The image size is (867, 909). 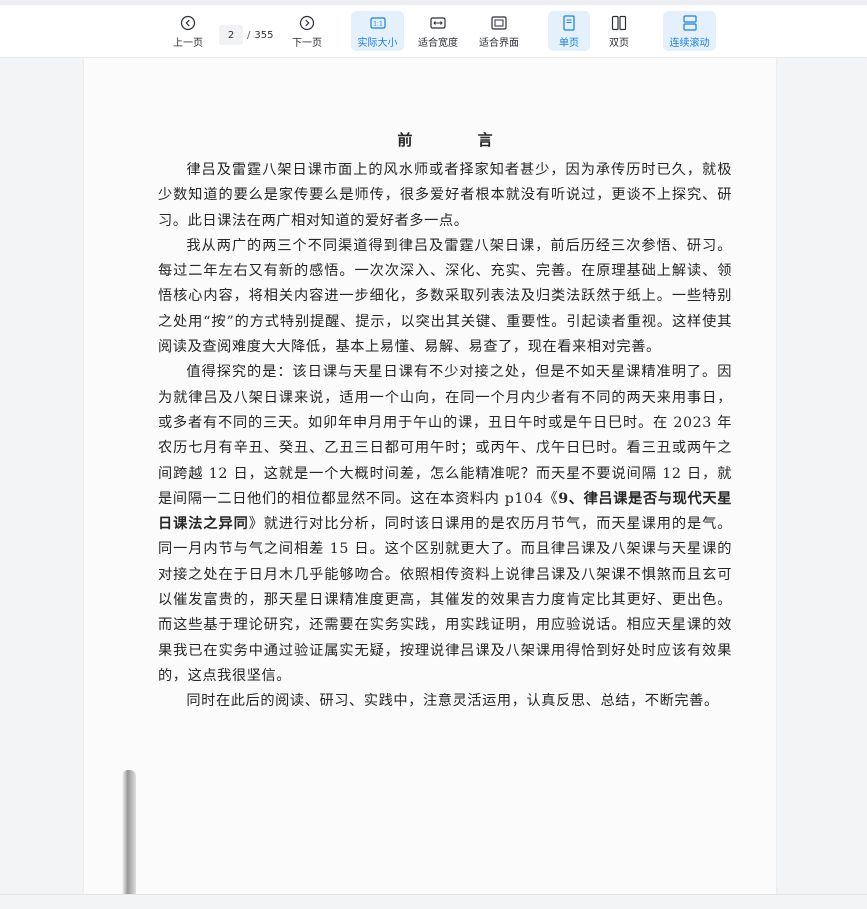 What do you see at coordinates (188, 43) in the screenshot?
I see `prev-page-label: 上一页` at bounding box center [188, 43].